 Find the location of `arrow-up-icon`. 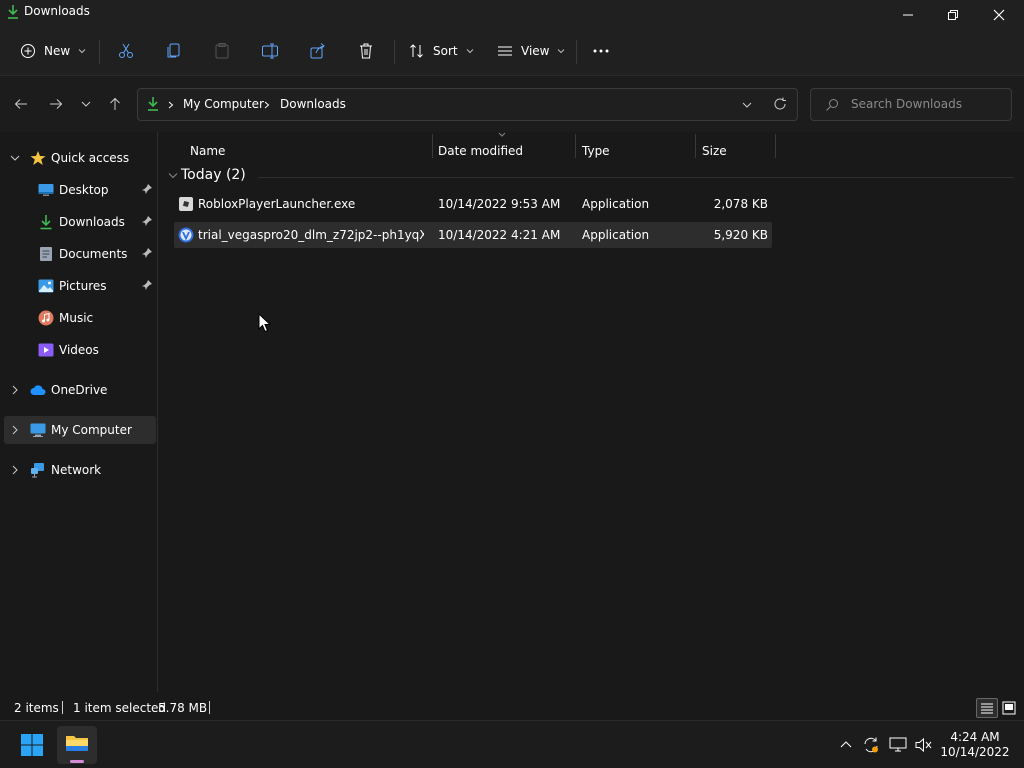

arrow-up-icon is located at coordinates (115, 103).